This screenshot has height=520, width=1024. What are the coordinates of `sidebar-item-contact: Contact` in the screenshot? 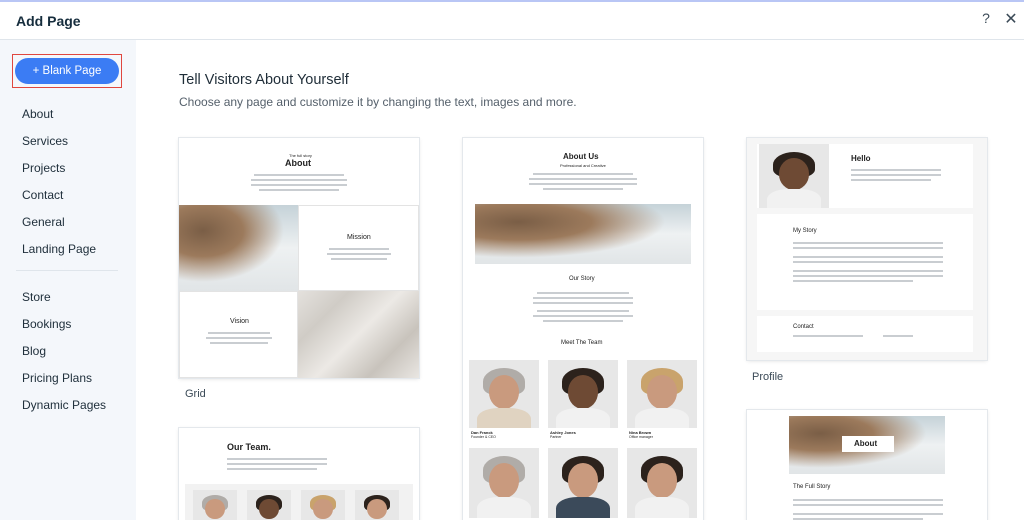 It's located at (42, 195).